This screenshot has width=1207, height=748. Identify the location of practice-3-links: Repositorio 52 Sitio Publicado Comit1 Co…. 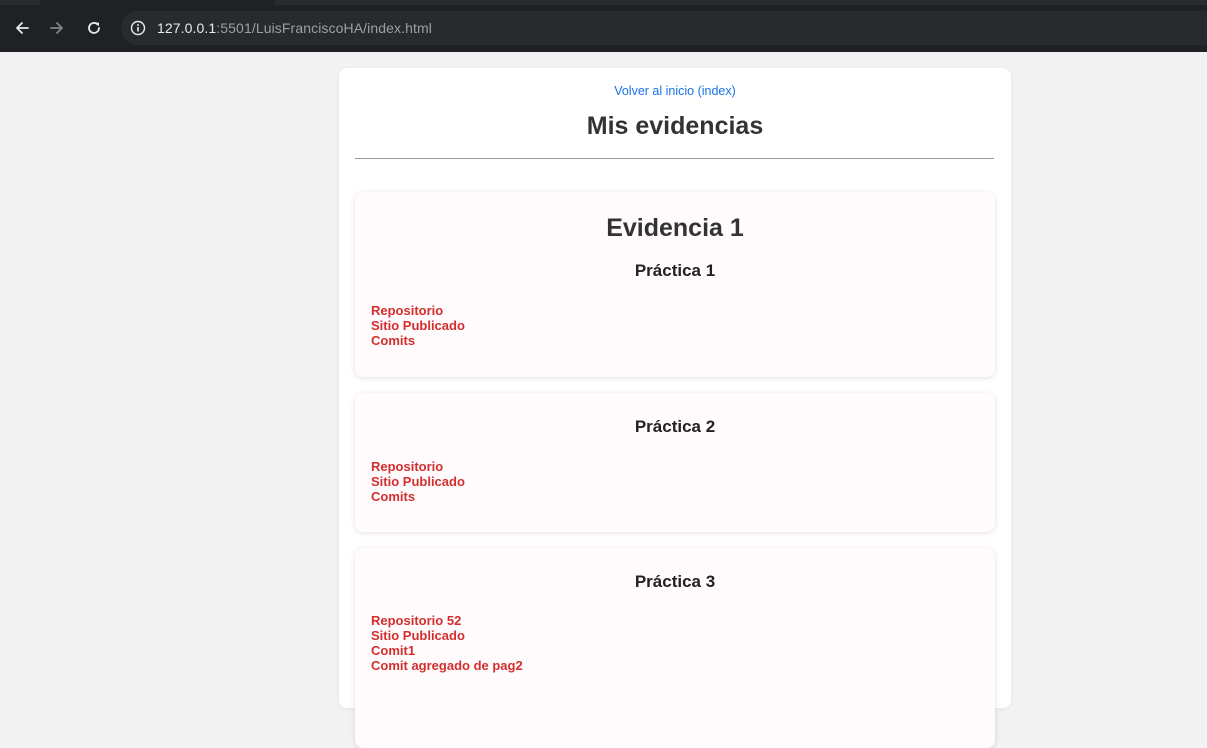
(447, 643).